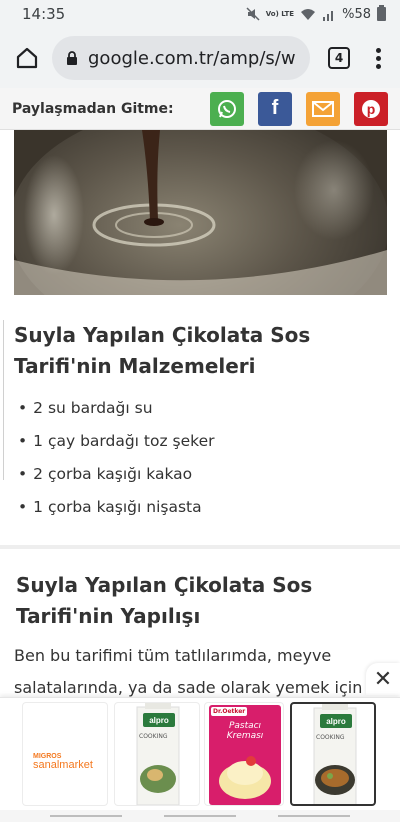 Image resolution: width=400 pixels, height=822 pixels. I want to click on system-nav-bar, so click(200, 816).